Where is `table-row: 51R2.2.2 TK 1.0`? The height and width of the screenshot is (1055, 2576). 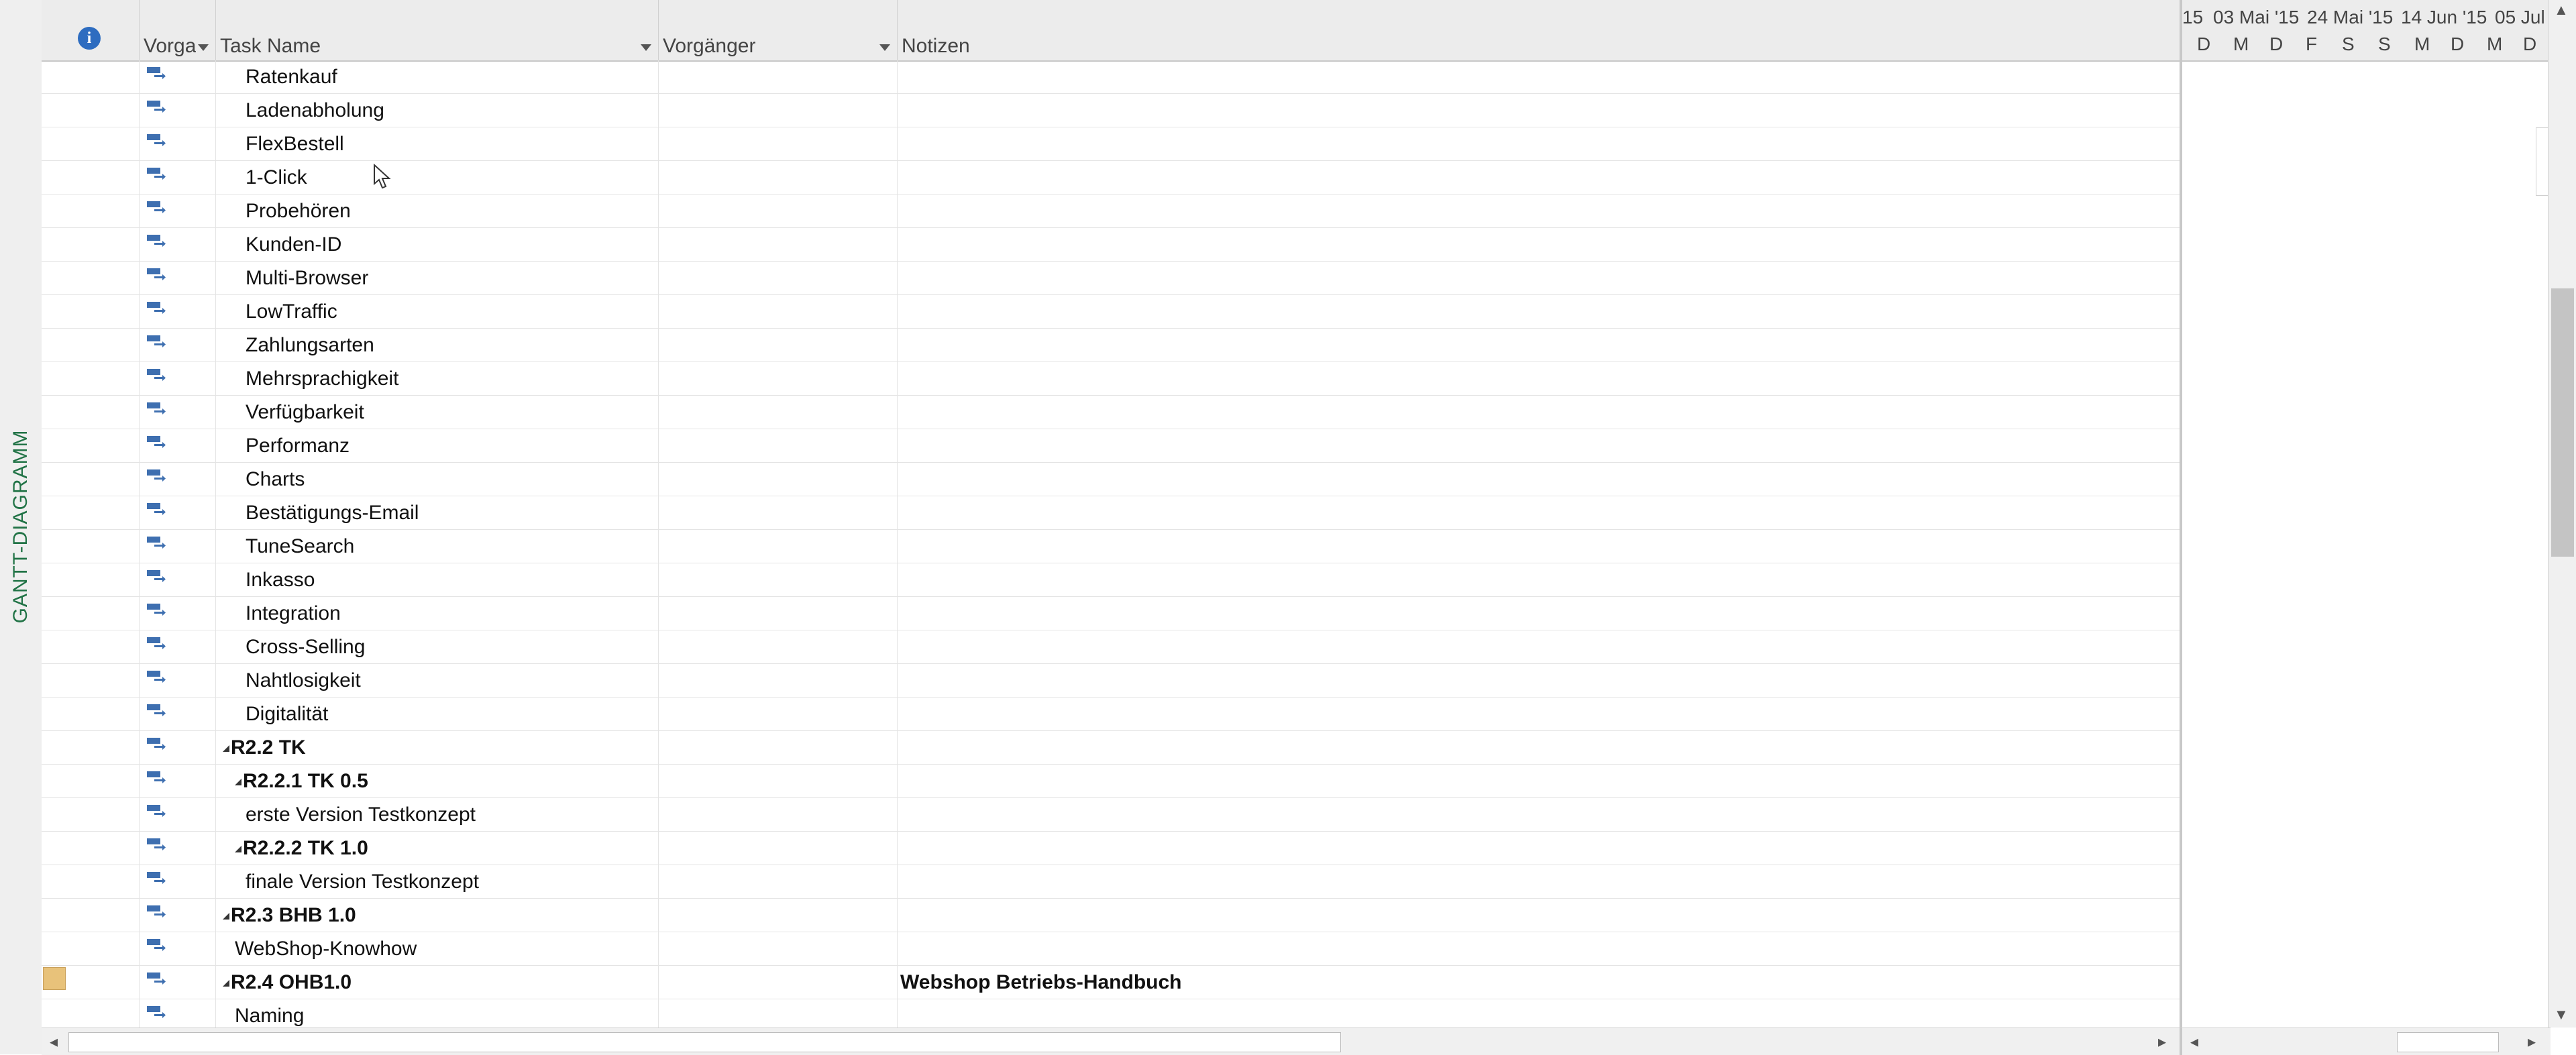 table-row: 51R2.2.2 TK 1.0 is located at coordinates (1111, 848).